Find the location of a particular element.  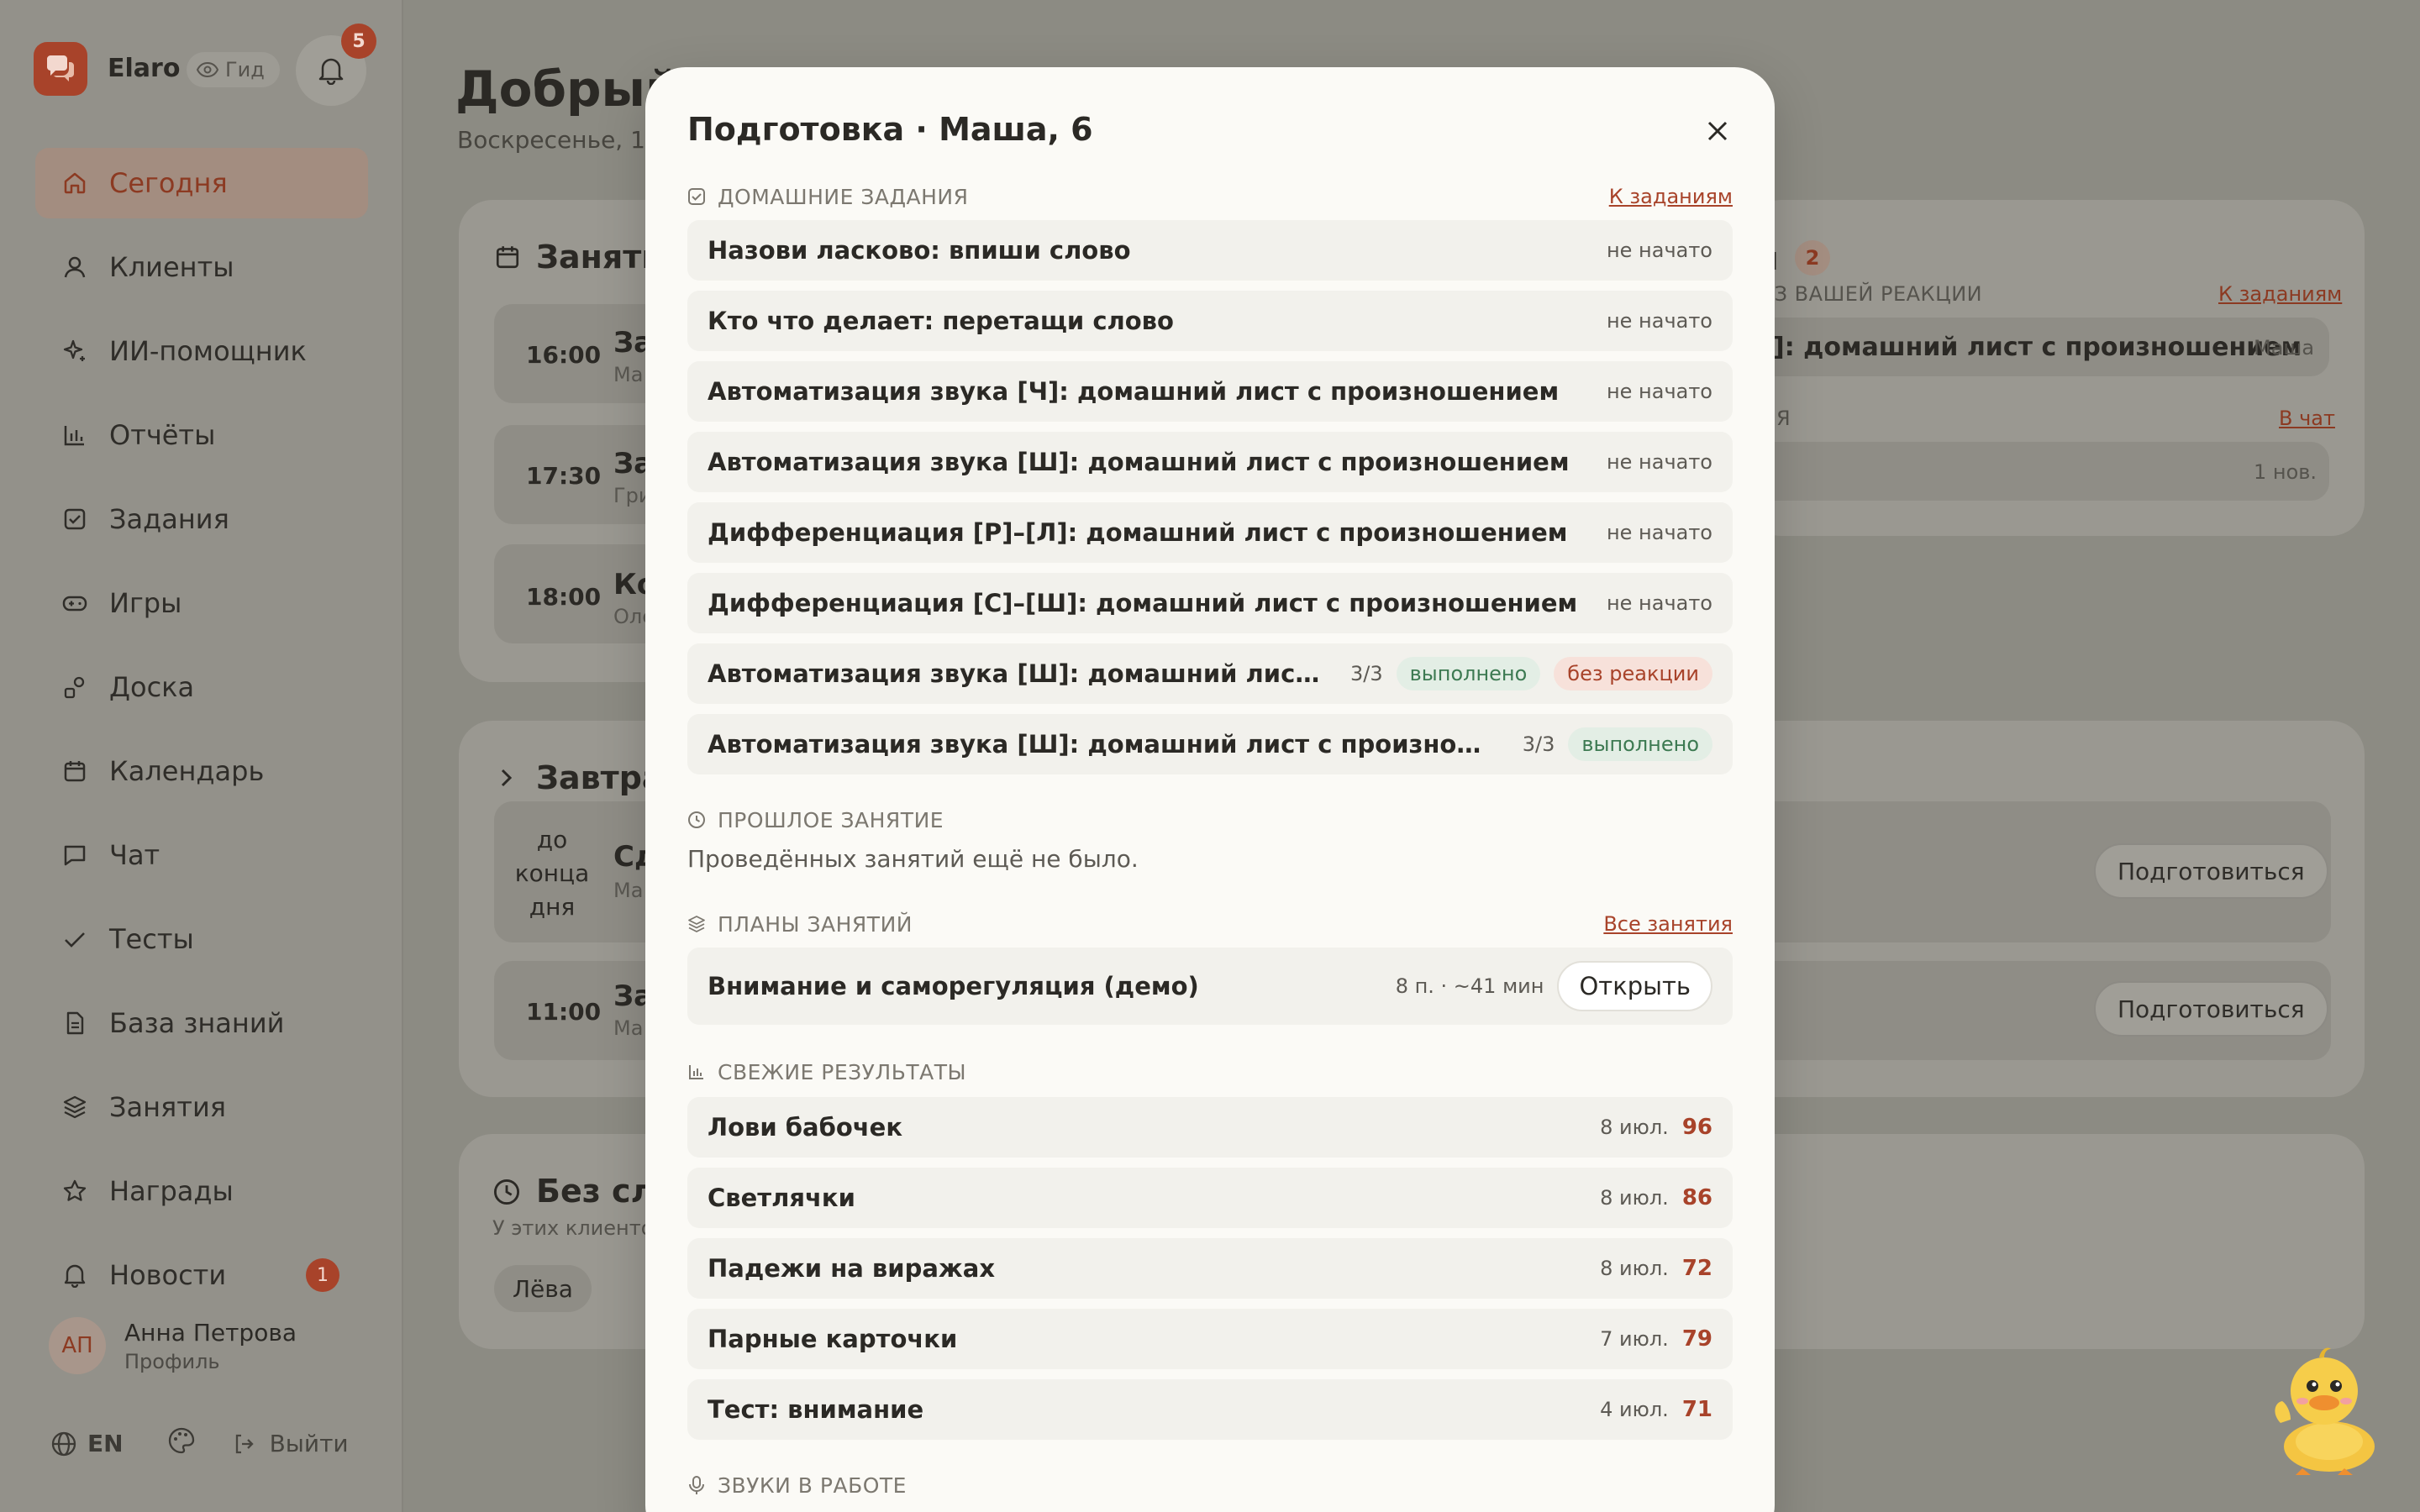

sidebar-item-label: Сегодня is located at coordinates (168, 183).